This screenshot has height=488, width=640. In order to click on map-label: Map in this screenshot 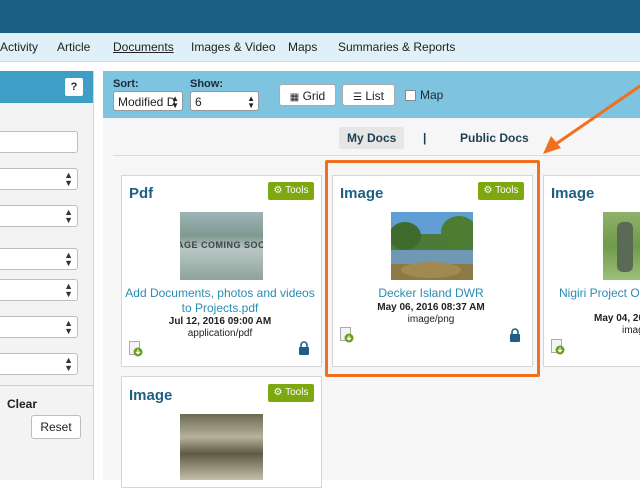, I will do `click(432, 95)`.